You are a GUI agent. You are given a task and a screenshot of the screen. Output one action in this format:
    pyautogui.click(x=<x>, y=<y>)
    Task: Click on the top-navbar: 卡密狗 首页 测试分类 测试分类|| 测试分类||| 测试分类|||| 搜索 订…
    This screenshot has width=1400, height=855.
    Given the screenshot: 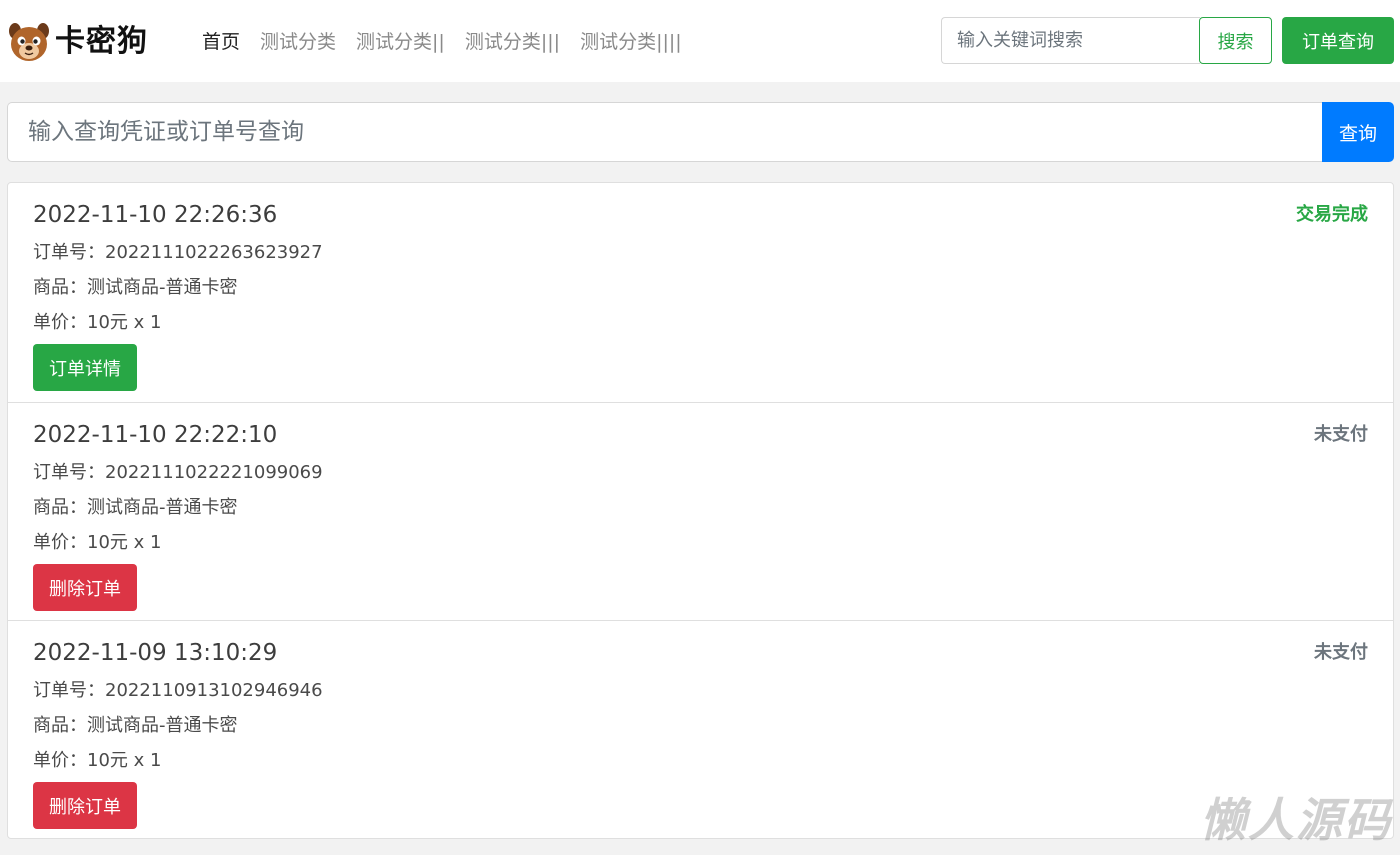 What is the action you would take?
    pyautogui.click(x=700, y=41)
    